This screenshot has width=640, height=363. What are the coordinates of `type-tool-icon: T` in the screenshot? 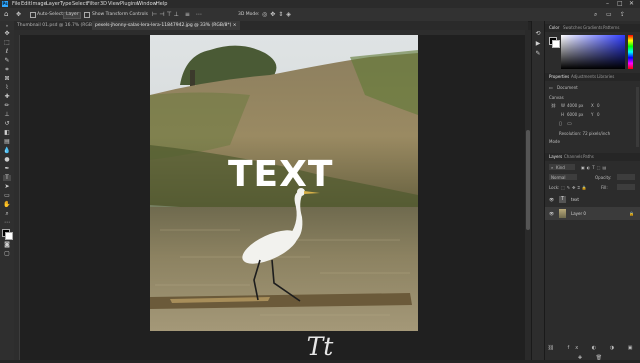 It's located at (7, 178).